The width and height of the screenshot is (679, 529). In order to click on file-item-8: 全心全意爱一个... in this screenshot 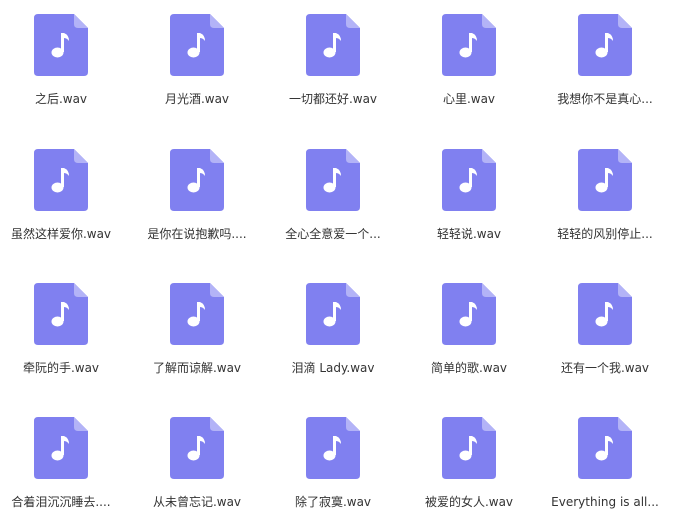, I will do `click(333, 202)`.